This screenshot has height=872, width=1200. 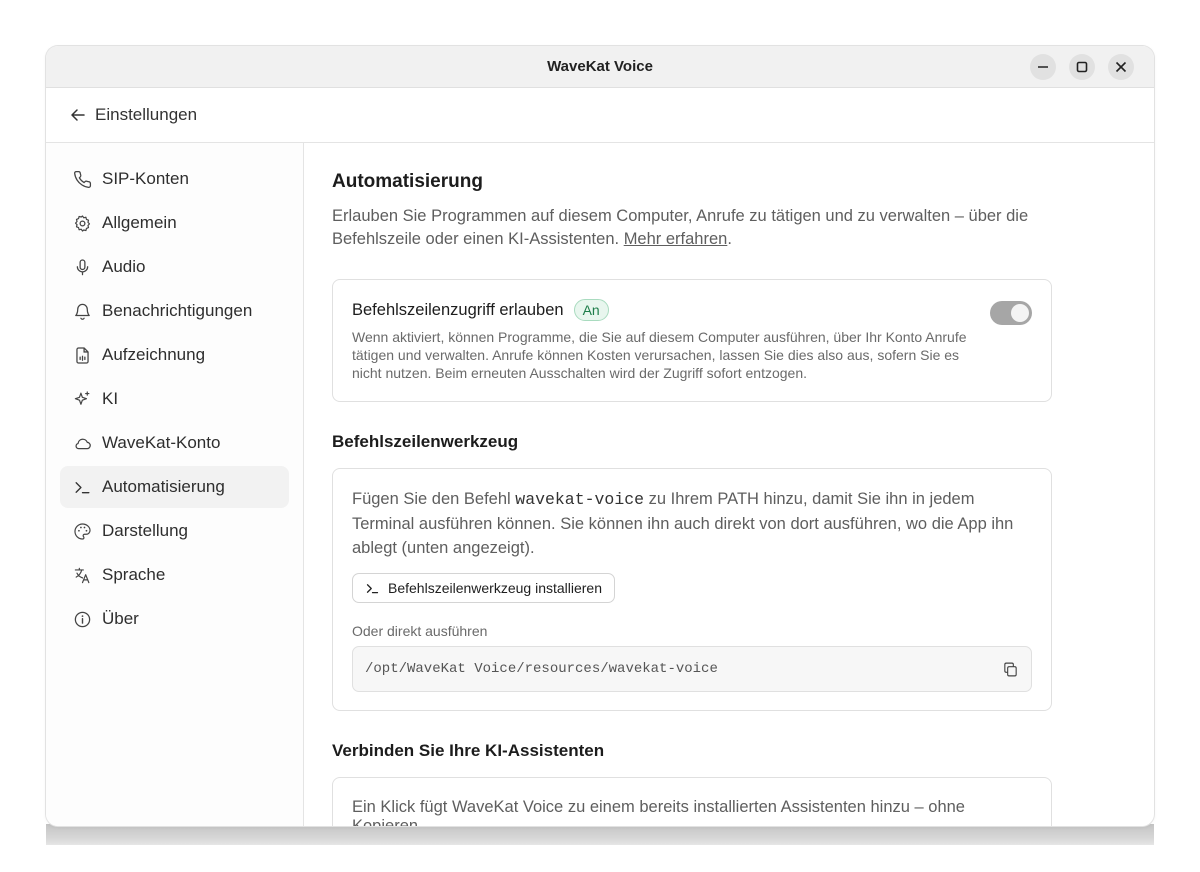 I want to click on sparkles-icon, so click(x=82, y=397).